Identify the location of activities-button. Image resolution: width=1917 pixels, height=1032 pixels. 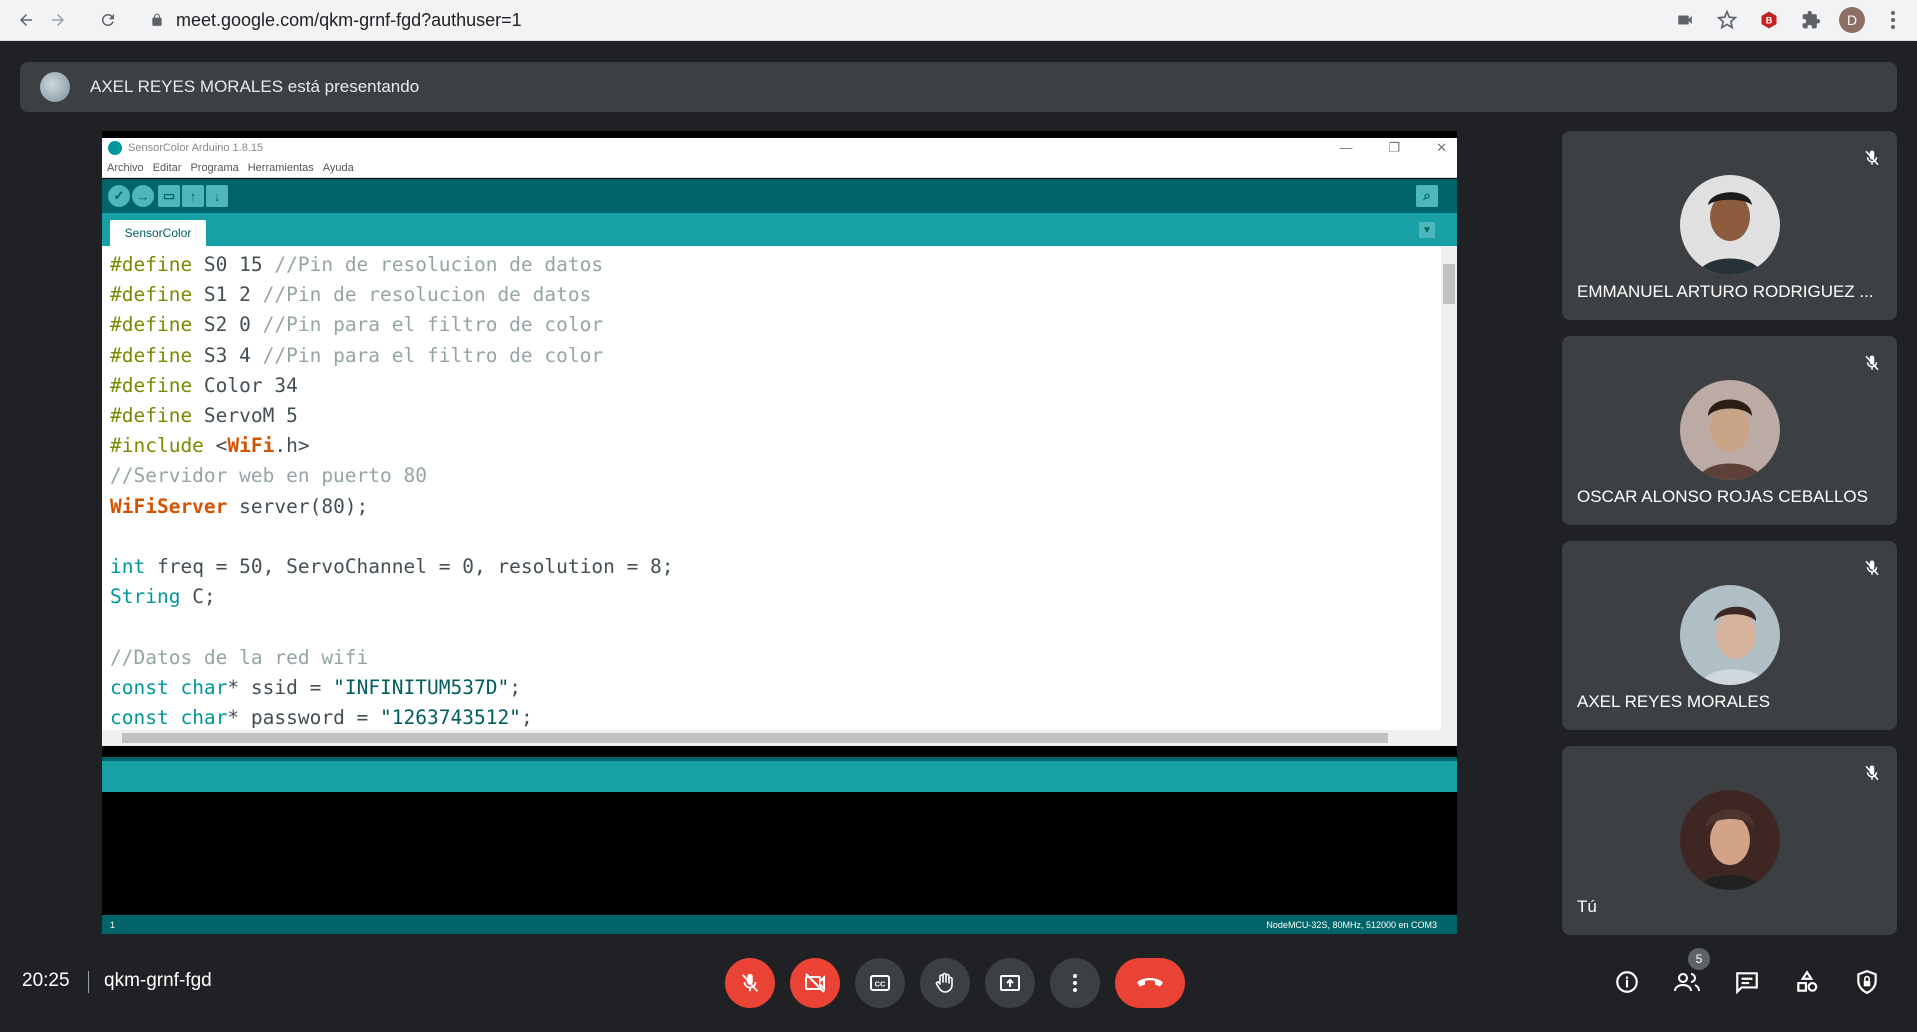
(1807, 982).